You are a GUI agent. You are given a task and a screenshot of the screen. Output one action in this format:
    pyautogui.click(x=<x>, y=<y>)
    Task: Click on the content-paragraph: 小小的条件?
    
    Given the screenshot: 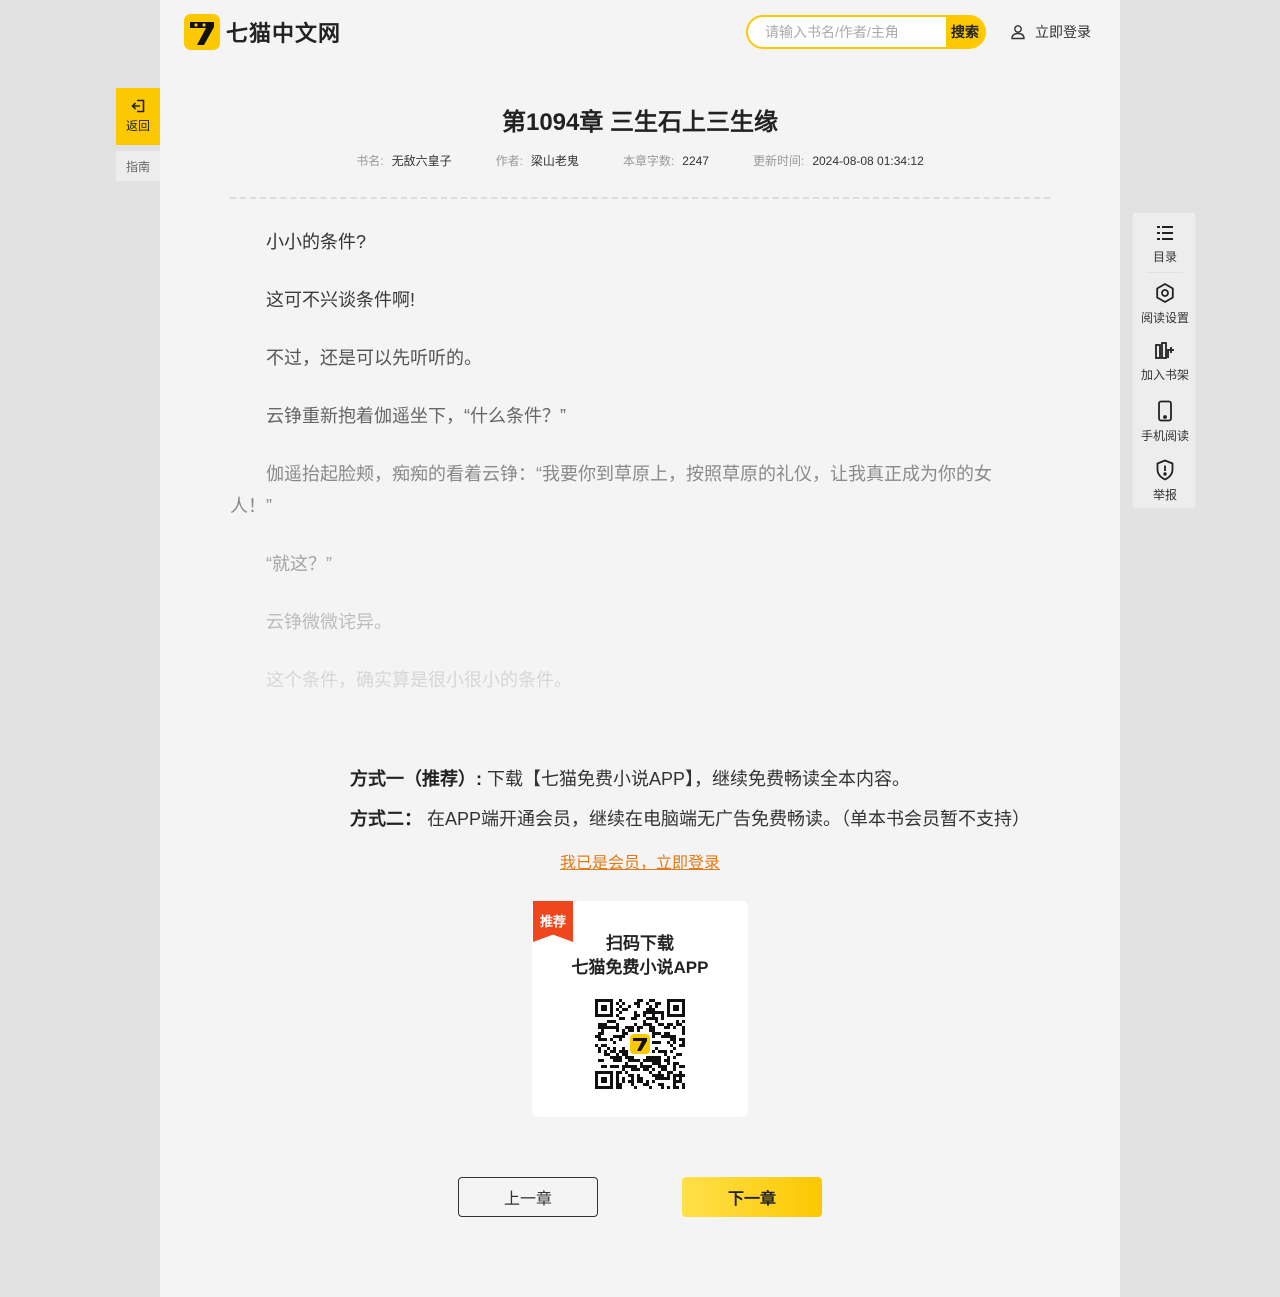 What is the action you would take?
    pyautogui.click(x=316, y=242)
    